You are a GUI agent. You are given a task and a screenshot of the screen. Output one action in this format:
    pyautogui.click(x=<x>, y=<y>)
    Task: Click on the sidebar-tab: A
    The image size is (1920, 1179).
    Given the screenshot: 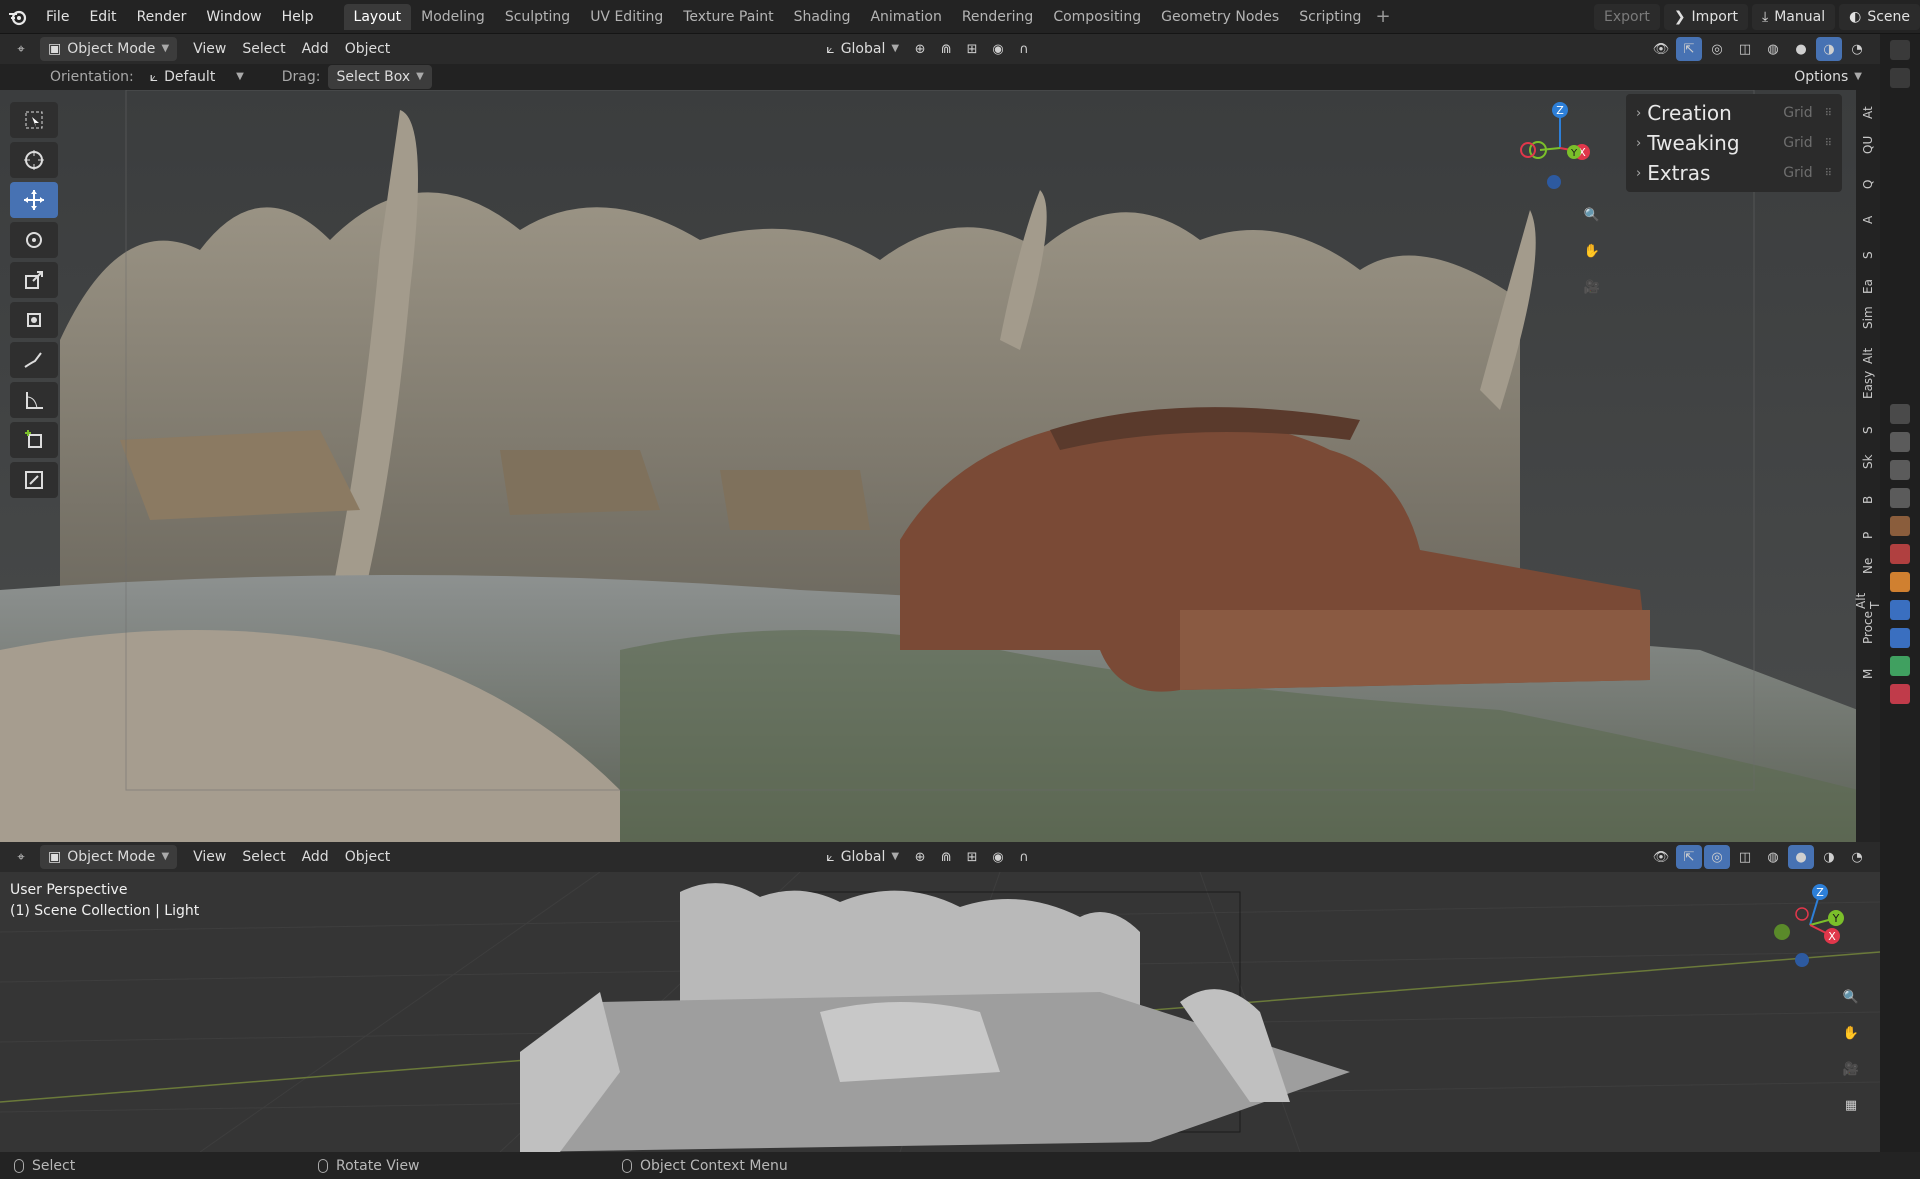 What is the action you would take?
    pyautogui.click(x=1868, y=212)
    